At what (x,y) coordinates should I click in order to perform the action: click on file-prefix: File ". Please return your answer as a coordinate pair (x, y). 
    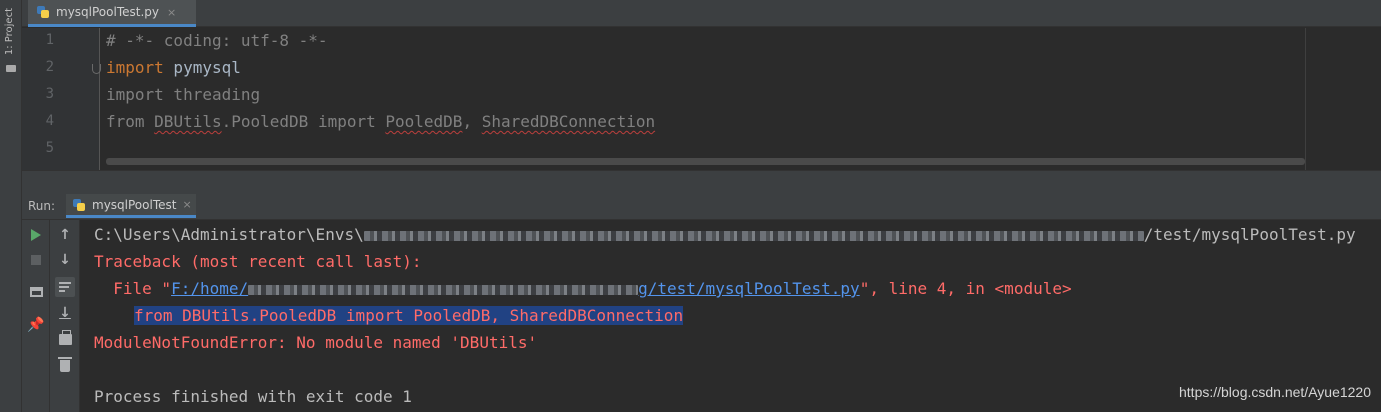
    Looking at the image, I should click on (133, 288).